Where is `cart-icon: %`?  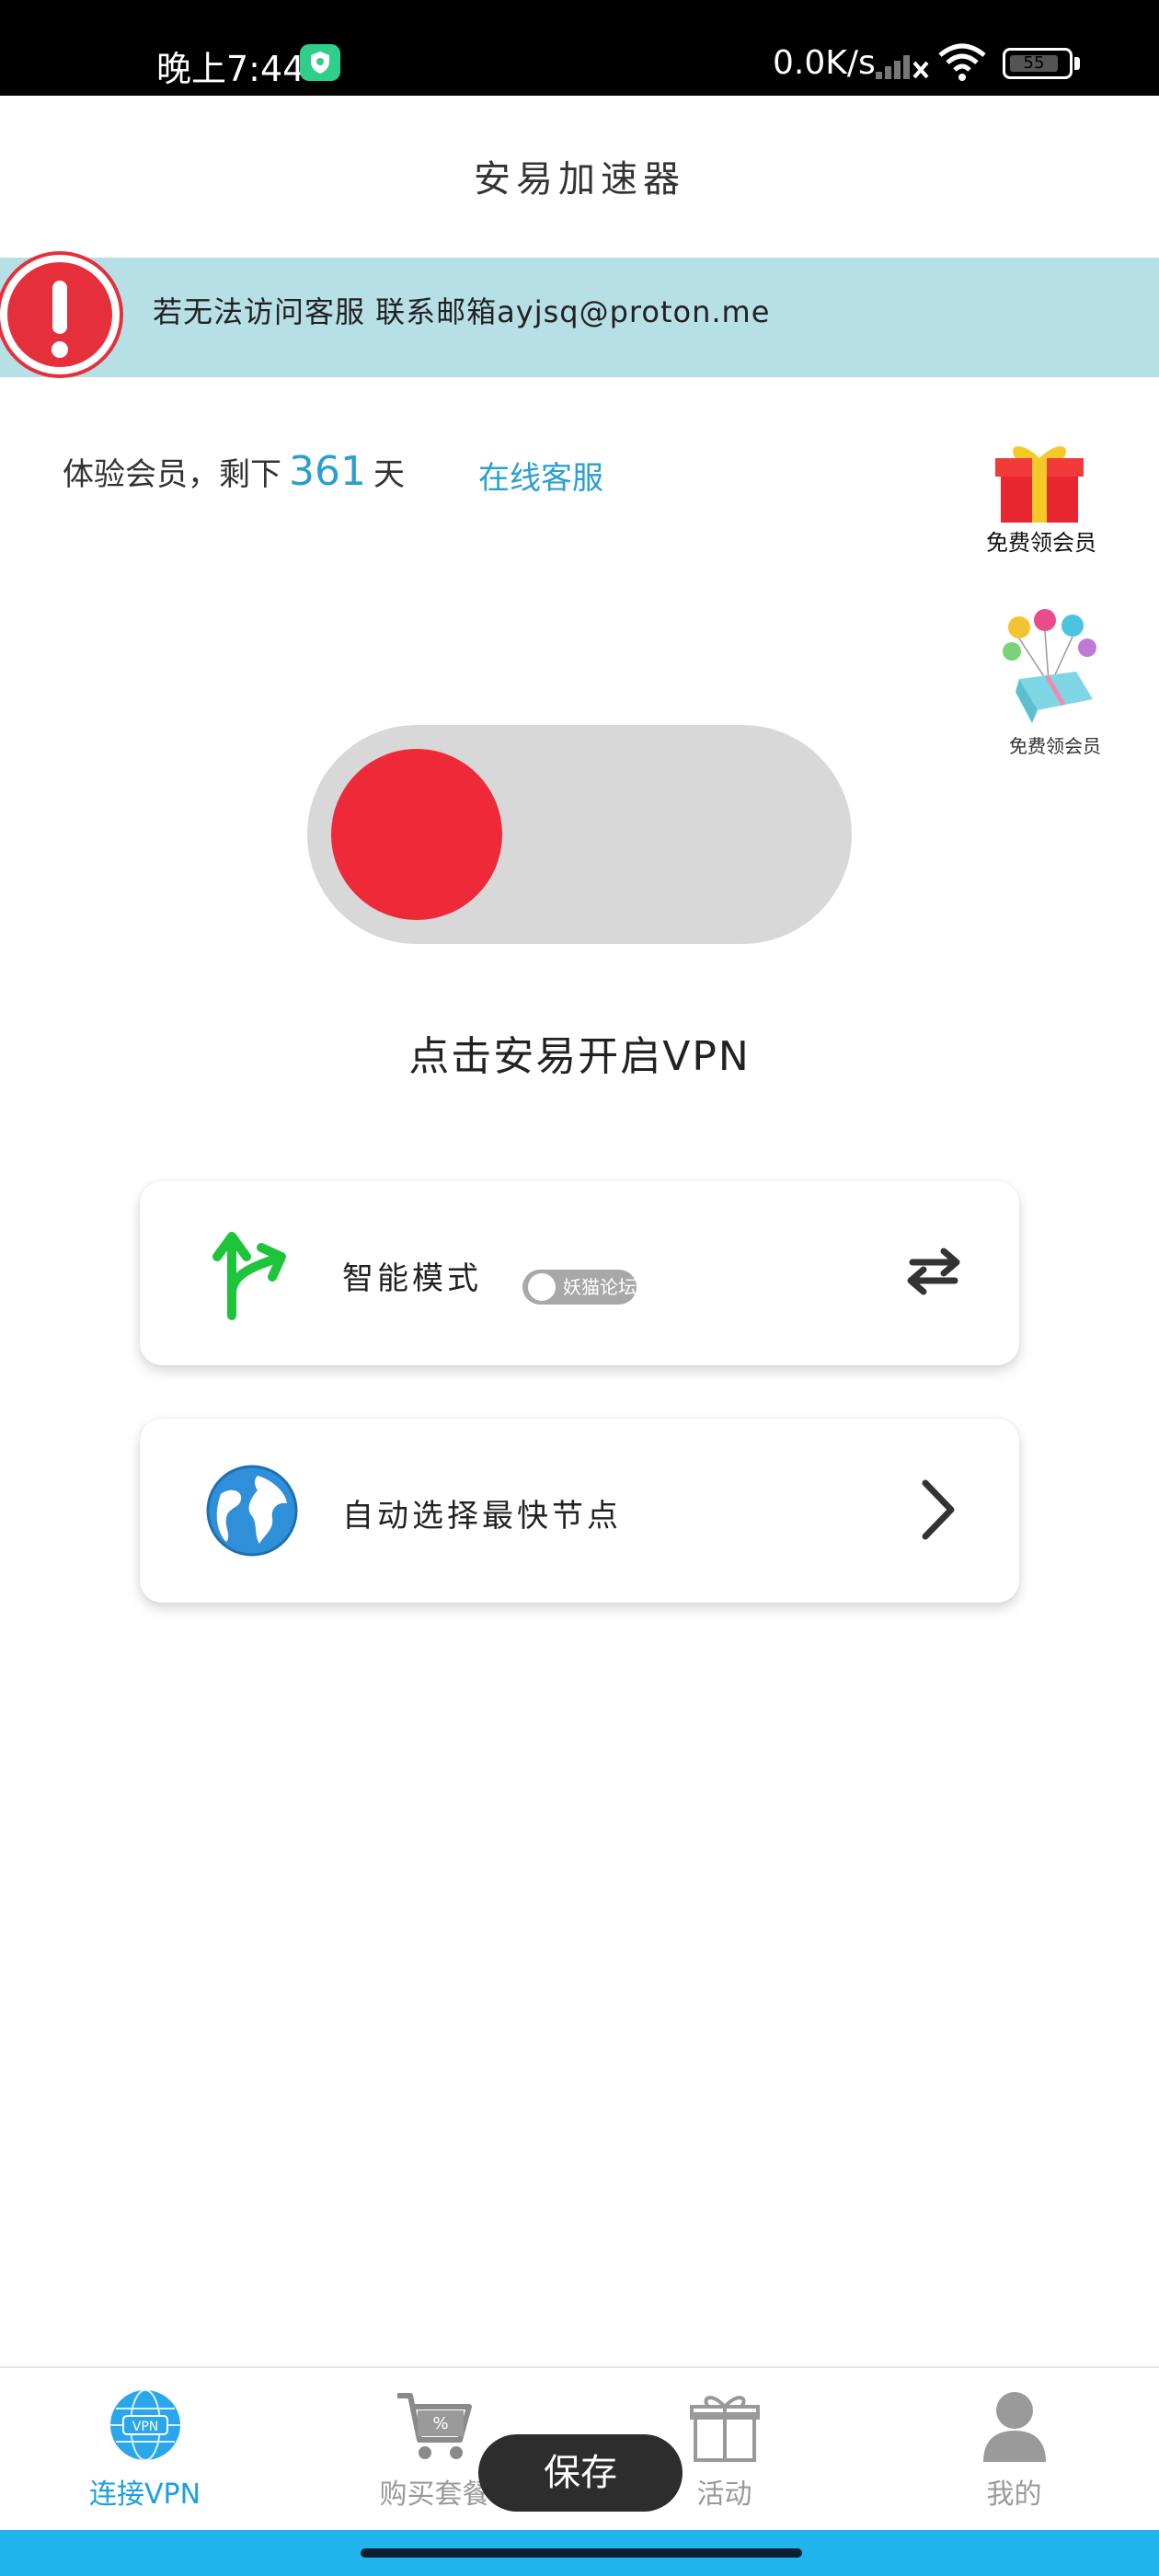
cart-icon: % is located at coordinates (434, 2426).